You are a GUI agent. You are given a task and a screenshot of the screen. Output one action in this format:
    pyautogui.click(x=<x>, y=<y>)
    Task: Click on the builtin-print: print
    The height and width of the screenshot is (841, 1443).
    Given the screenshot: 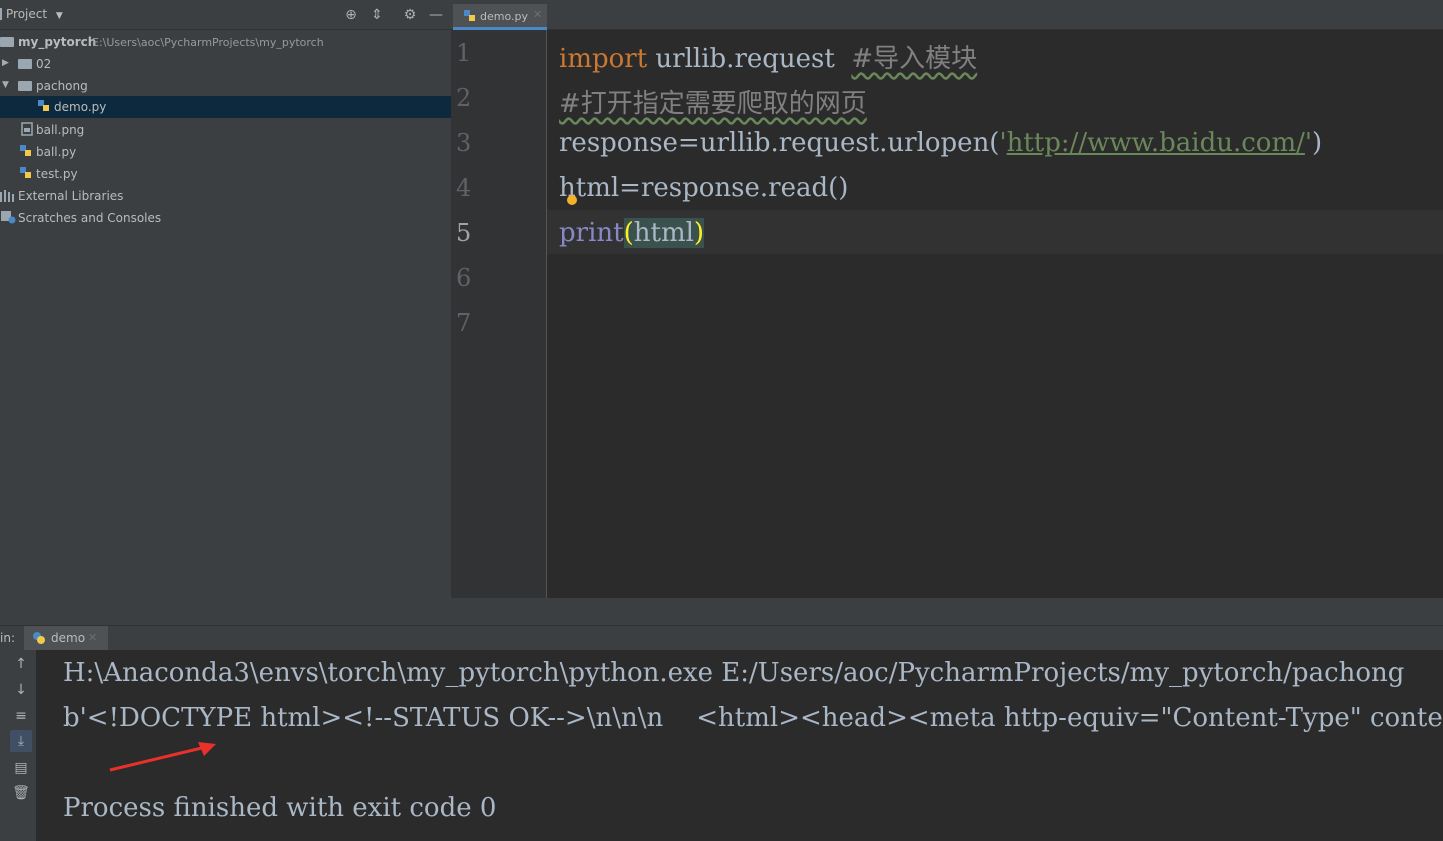 What is the action you would take?
    pyautogui.click(x=591, y=233)
    